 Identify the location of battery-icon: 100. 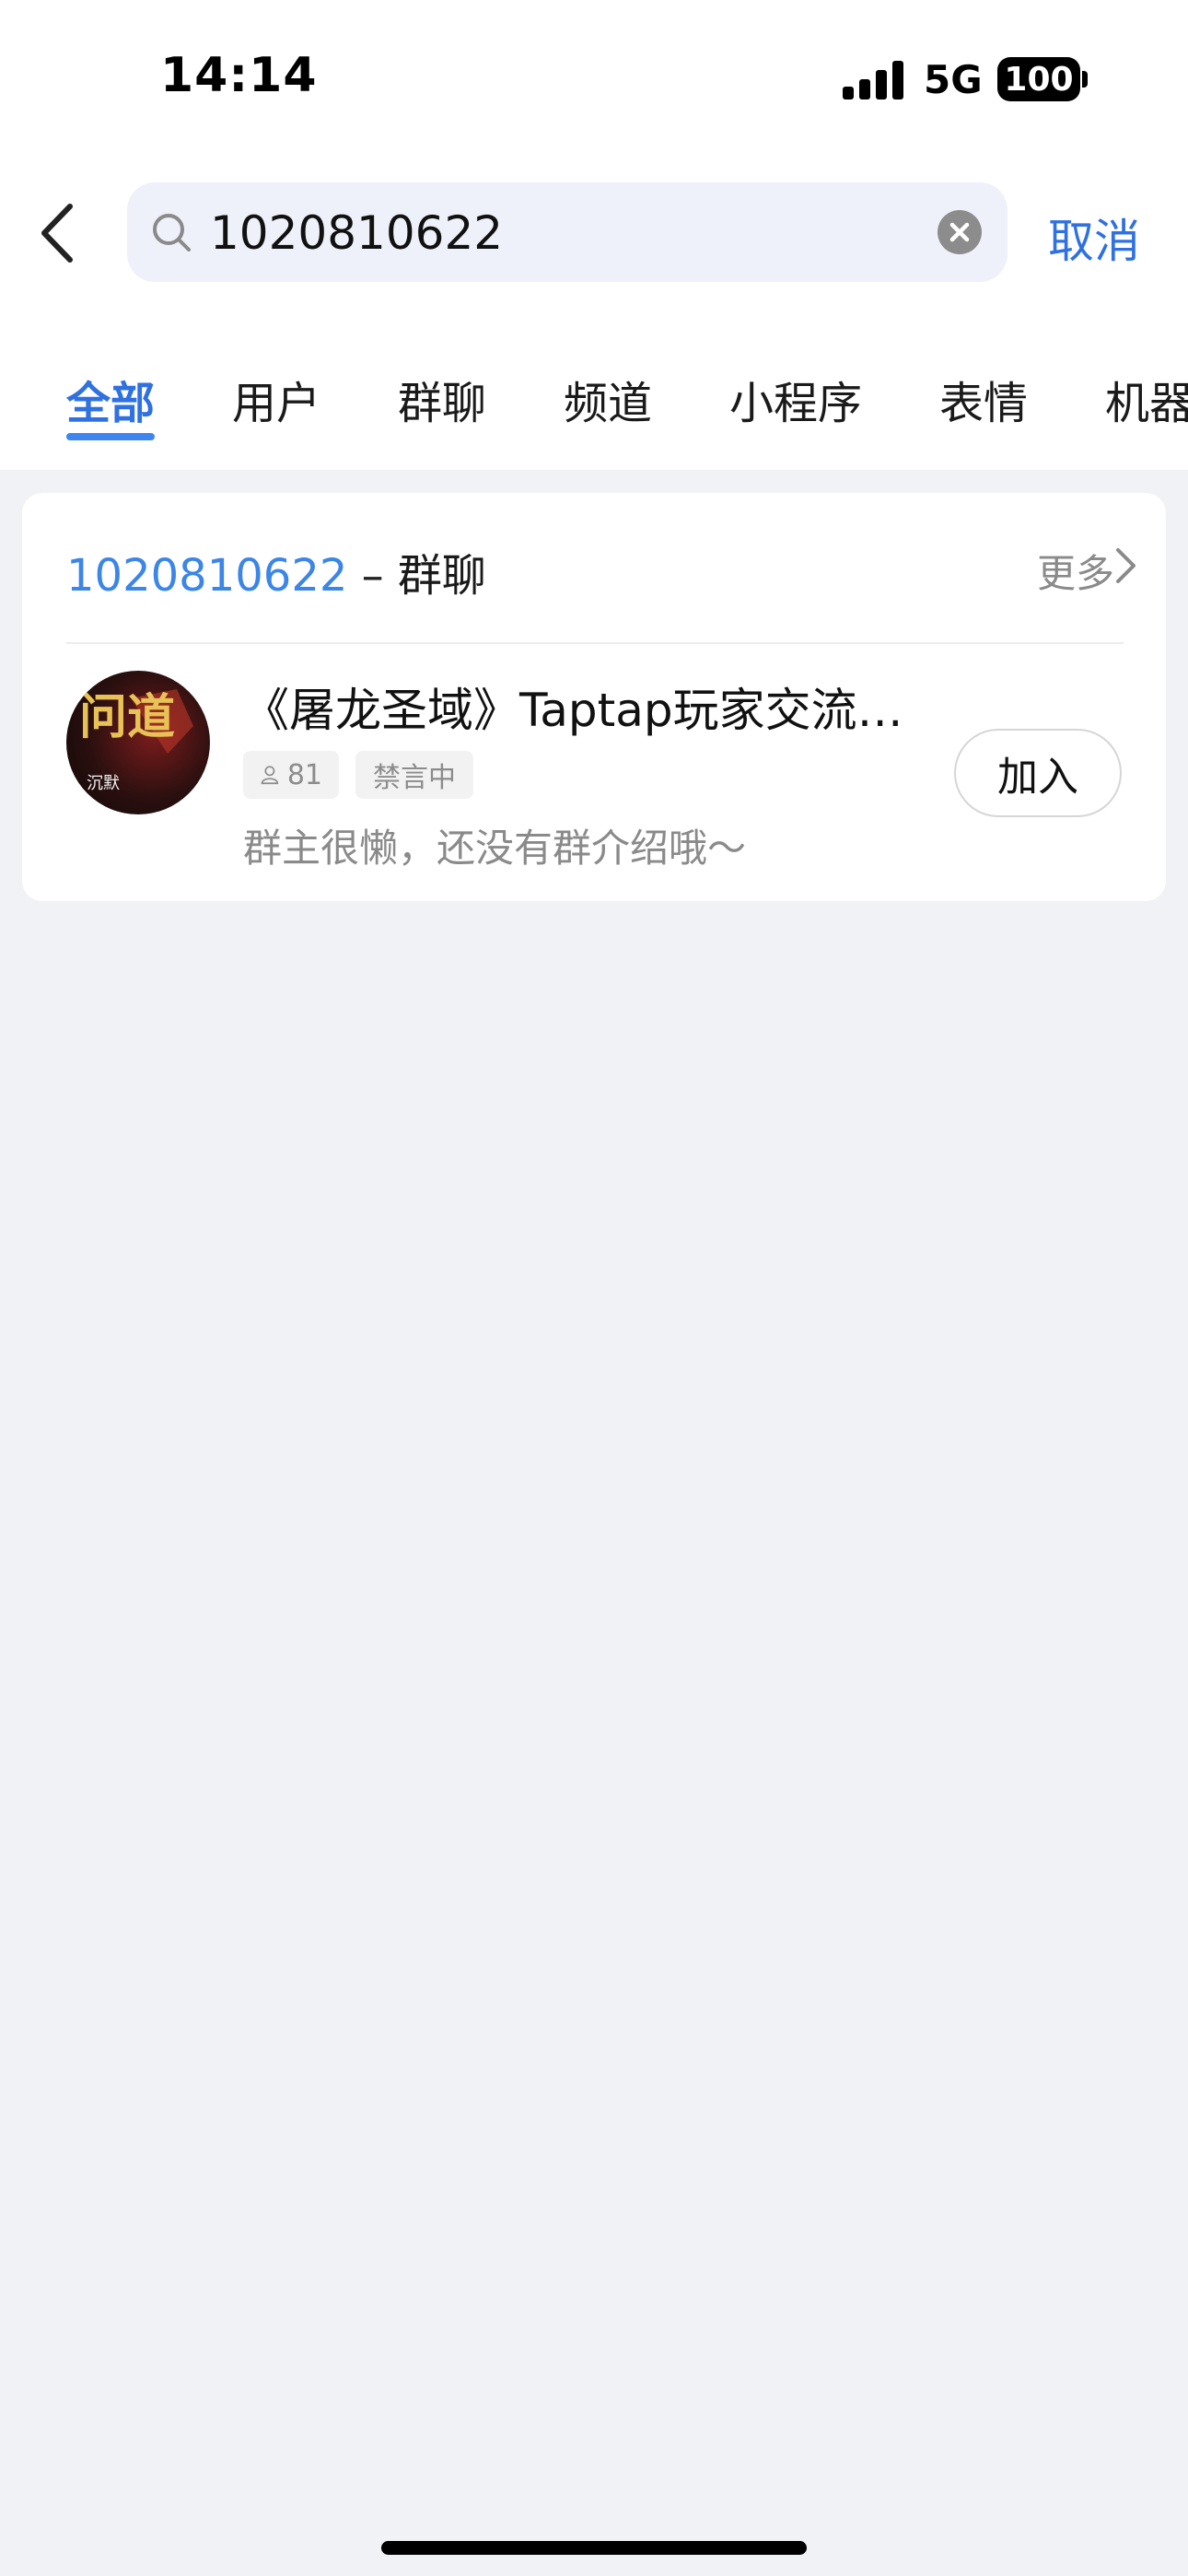
(1038, 79).